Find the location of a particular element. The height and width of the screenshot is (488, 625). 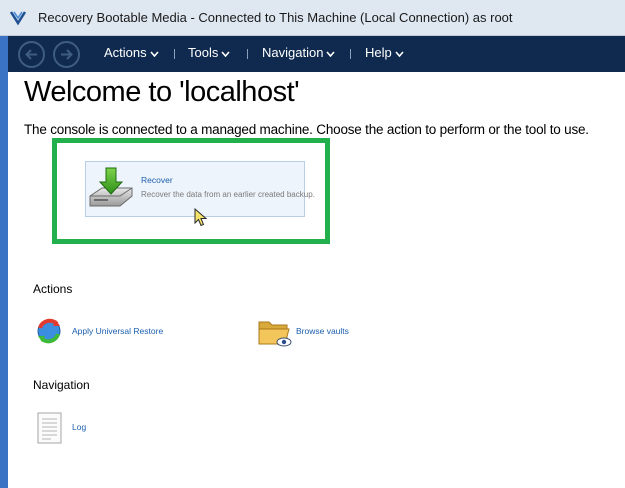

mouse-pointer-icon is located at coordinates (201, 220).